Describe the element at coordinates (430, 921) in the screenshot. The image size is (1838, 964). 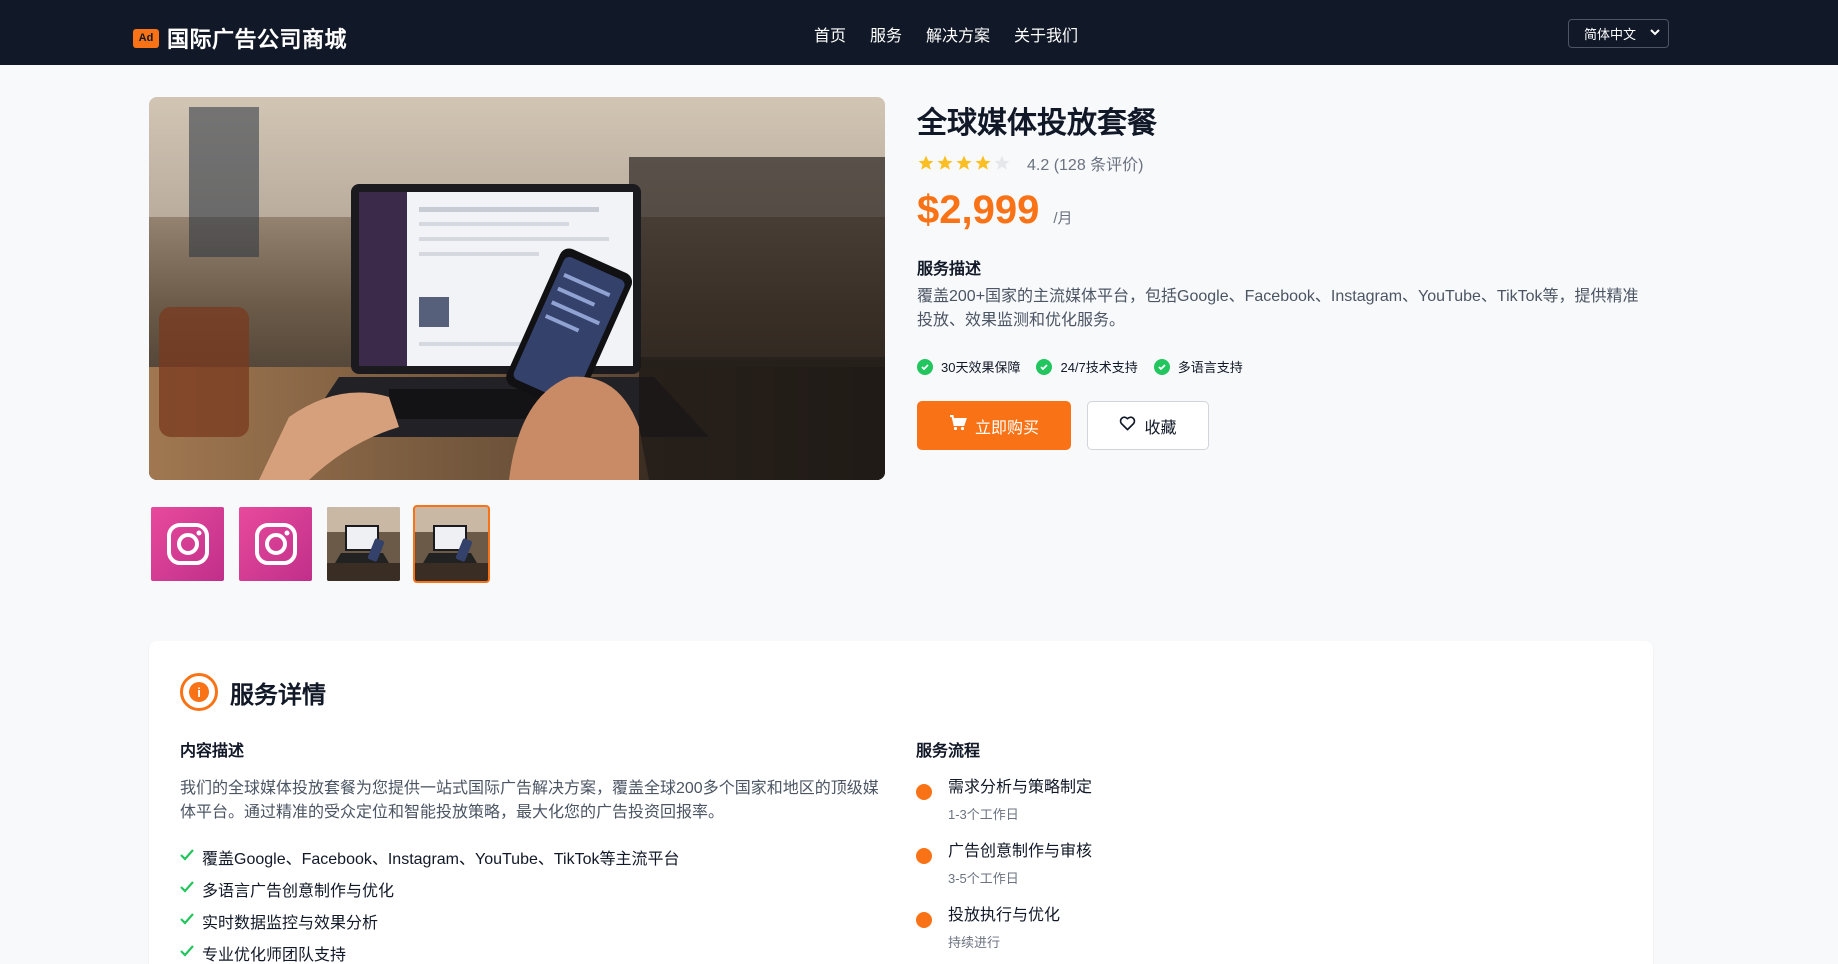
I see `list-item: 实时数据监控与效果分析` at that location.